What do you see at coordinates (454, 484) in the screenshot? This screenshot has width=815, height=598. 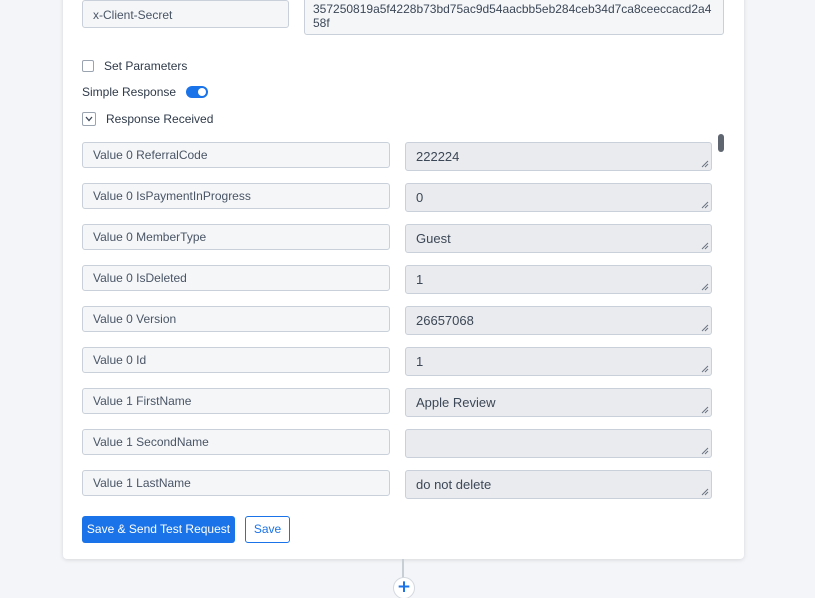 I see `response-value-text: do not delete` at bounding box center [454, 484].